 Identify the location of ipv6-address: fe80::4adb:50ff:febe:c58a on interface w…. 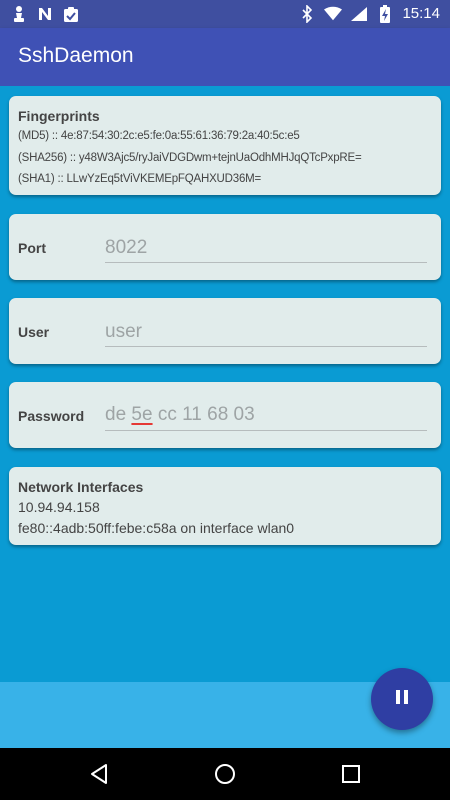
(156, 528).